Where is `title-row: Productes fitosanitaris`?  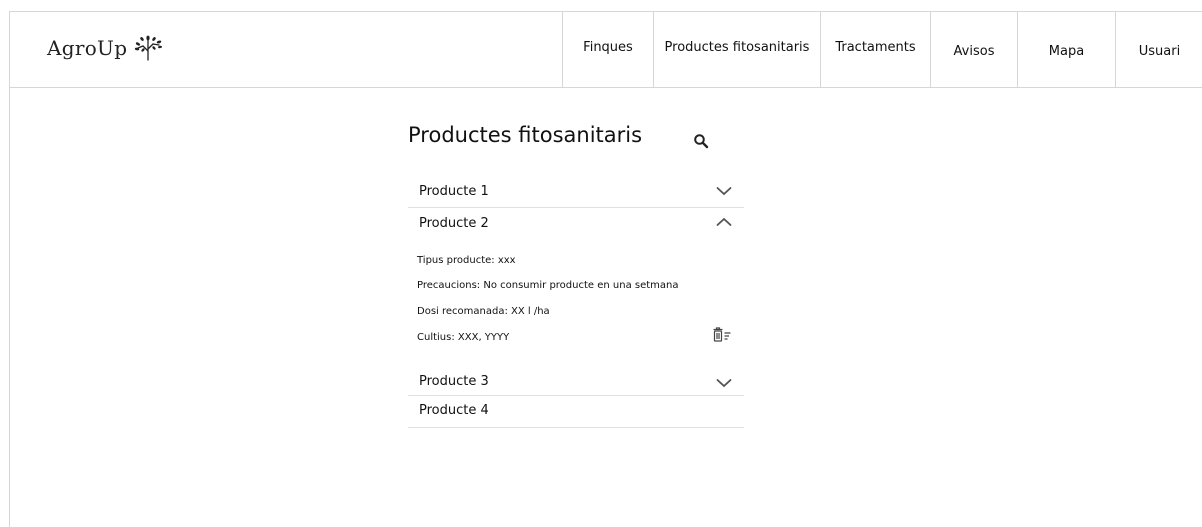
title-row: Productes fitosanitaris is located at coordinates (576, 138).